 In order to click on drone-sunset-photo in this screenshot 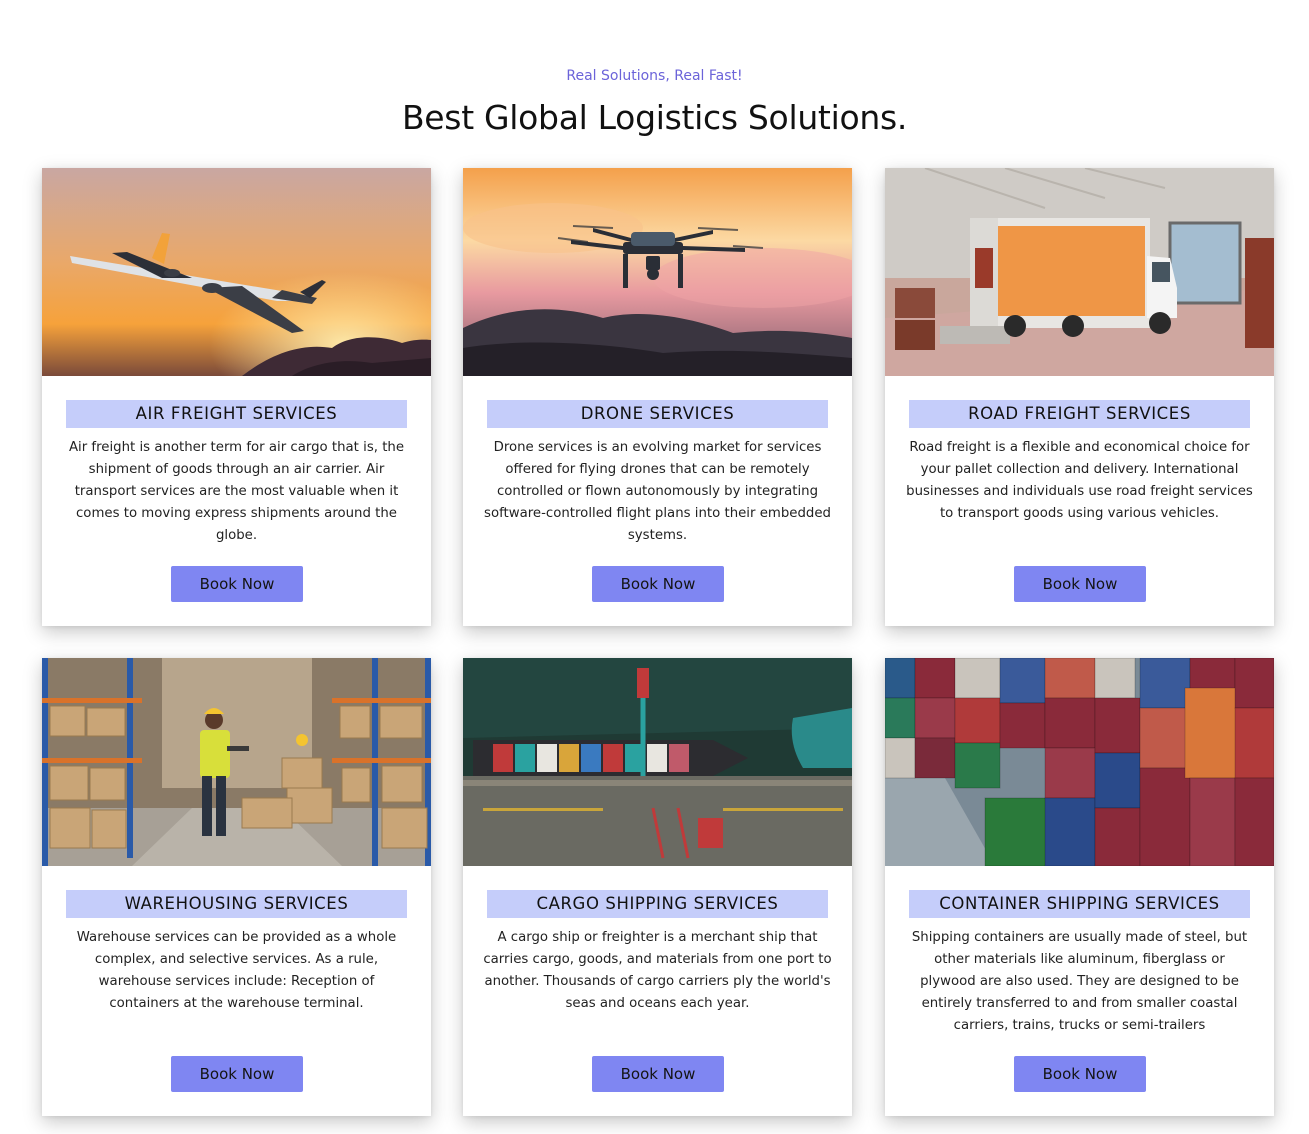, I will do `click(657, 272)`.